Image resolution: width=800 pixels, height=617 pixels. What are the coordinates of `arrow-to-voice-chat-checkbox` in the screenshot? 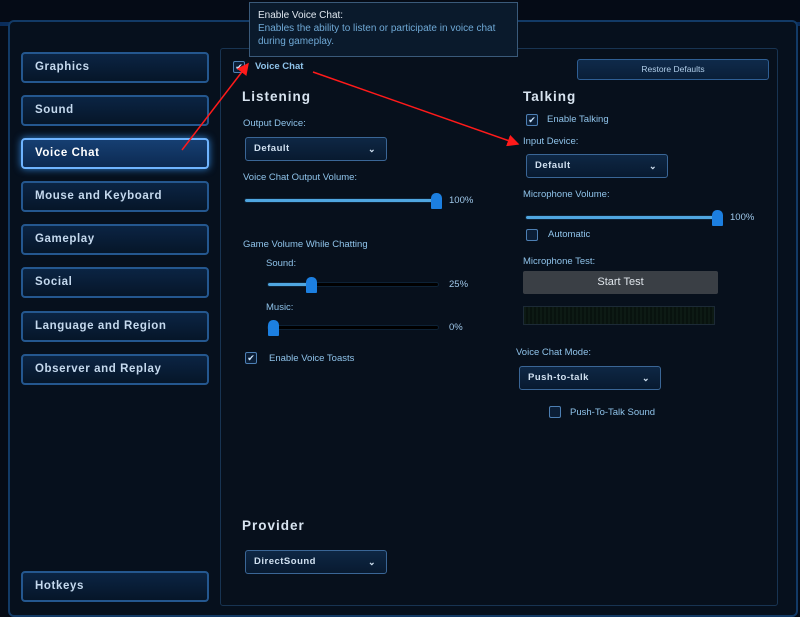 It's located at (215, 106).